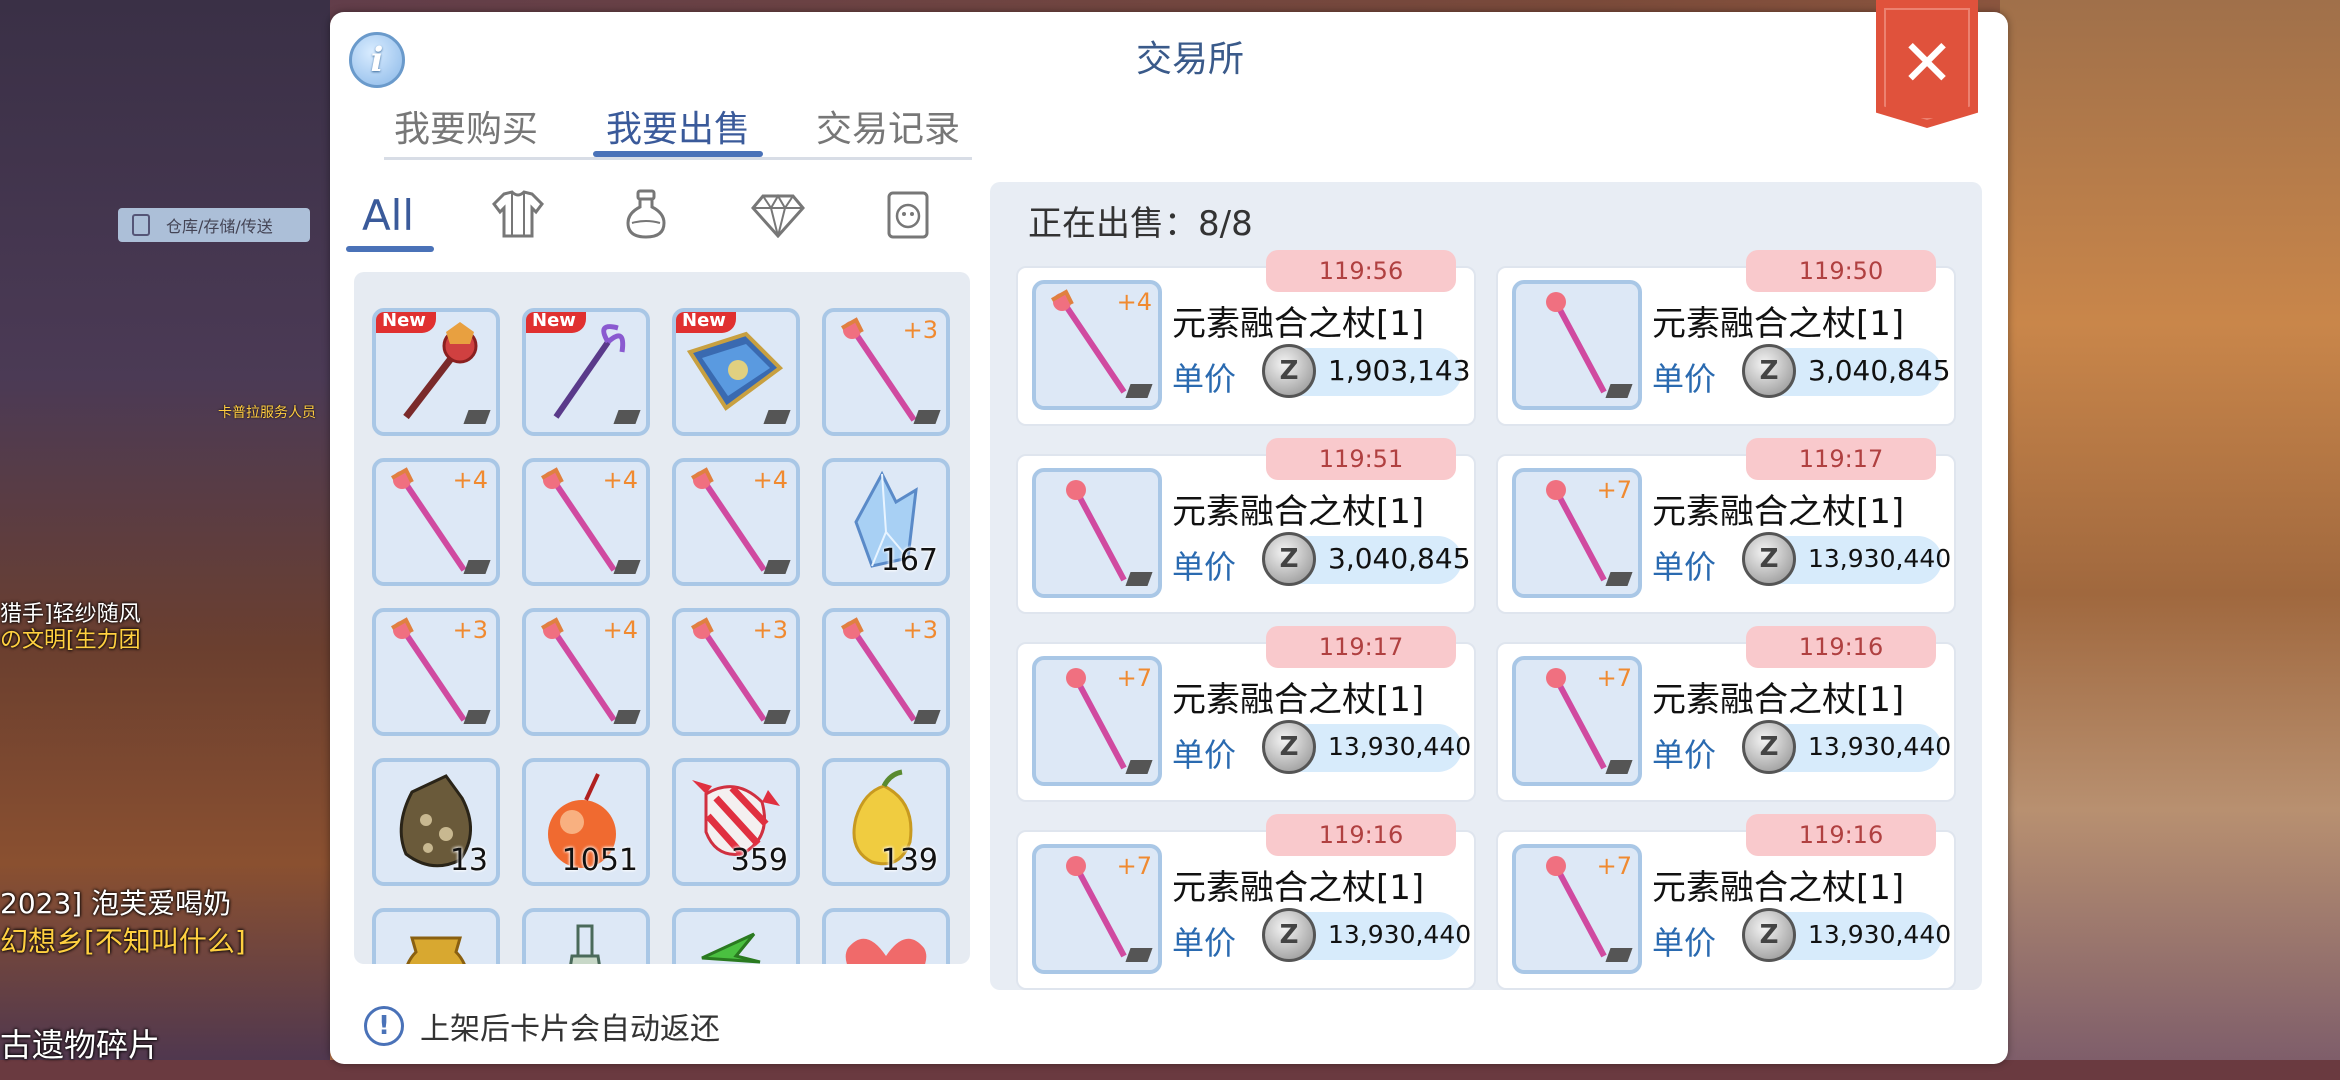  What do you see at coordinates (736, 822) in the screenshot?
I see `inventory-slot: 359` at bounding box center [736, 822].